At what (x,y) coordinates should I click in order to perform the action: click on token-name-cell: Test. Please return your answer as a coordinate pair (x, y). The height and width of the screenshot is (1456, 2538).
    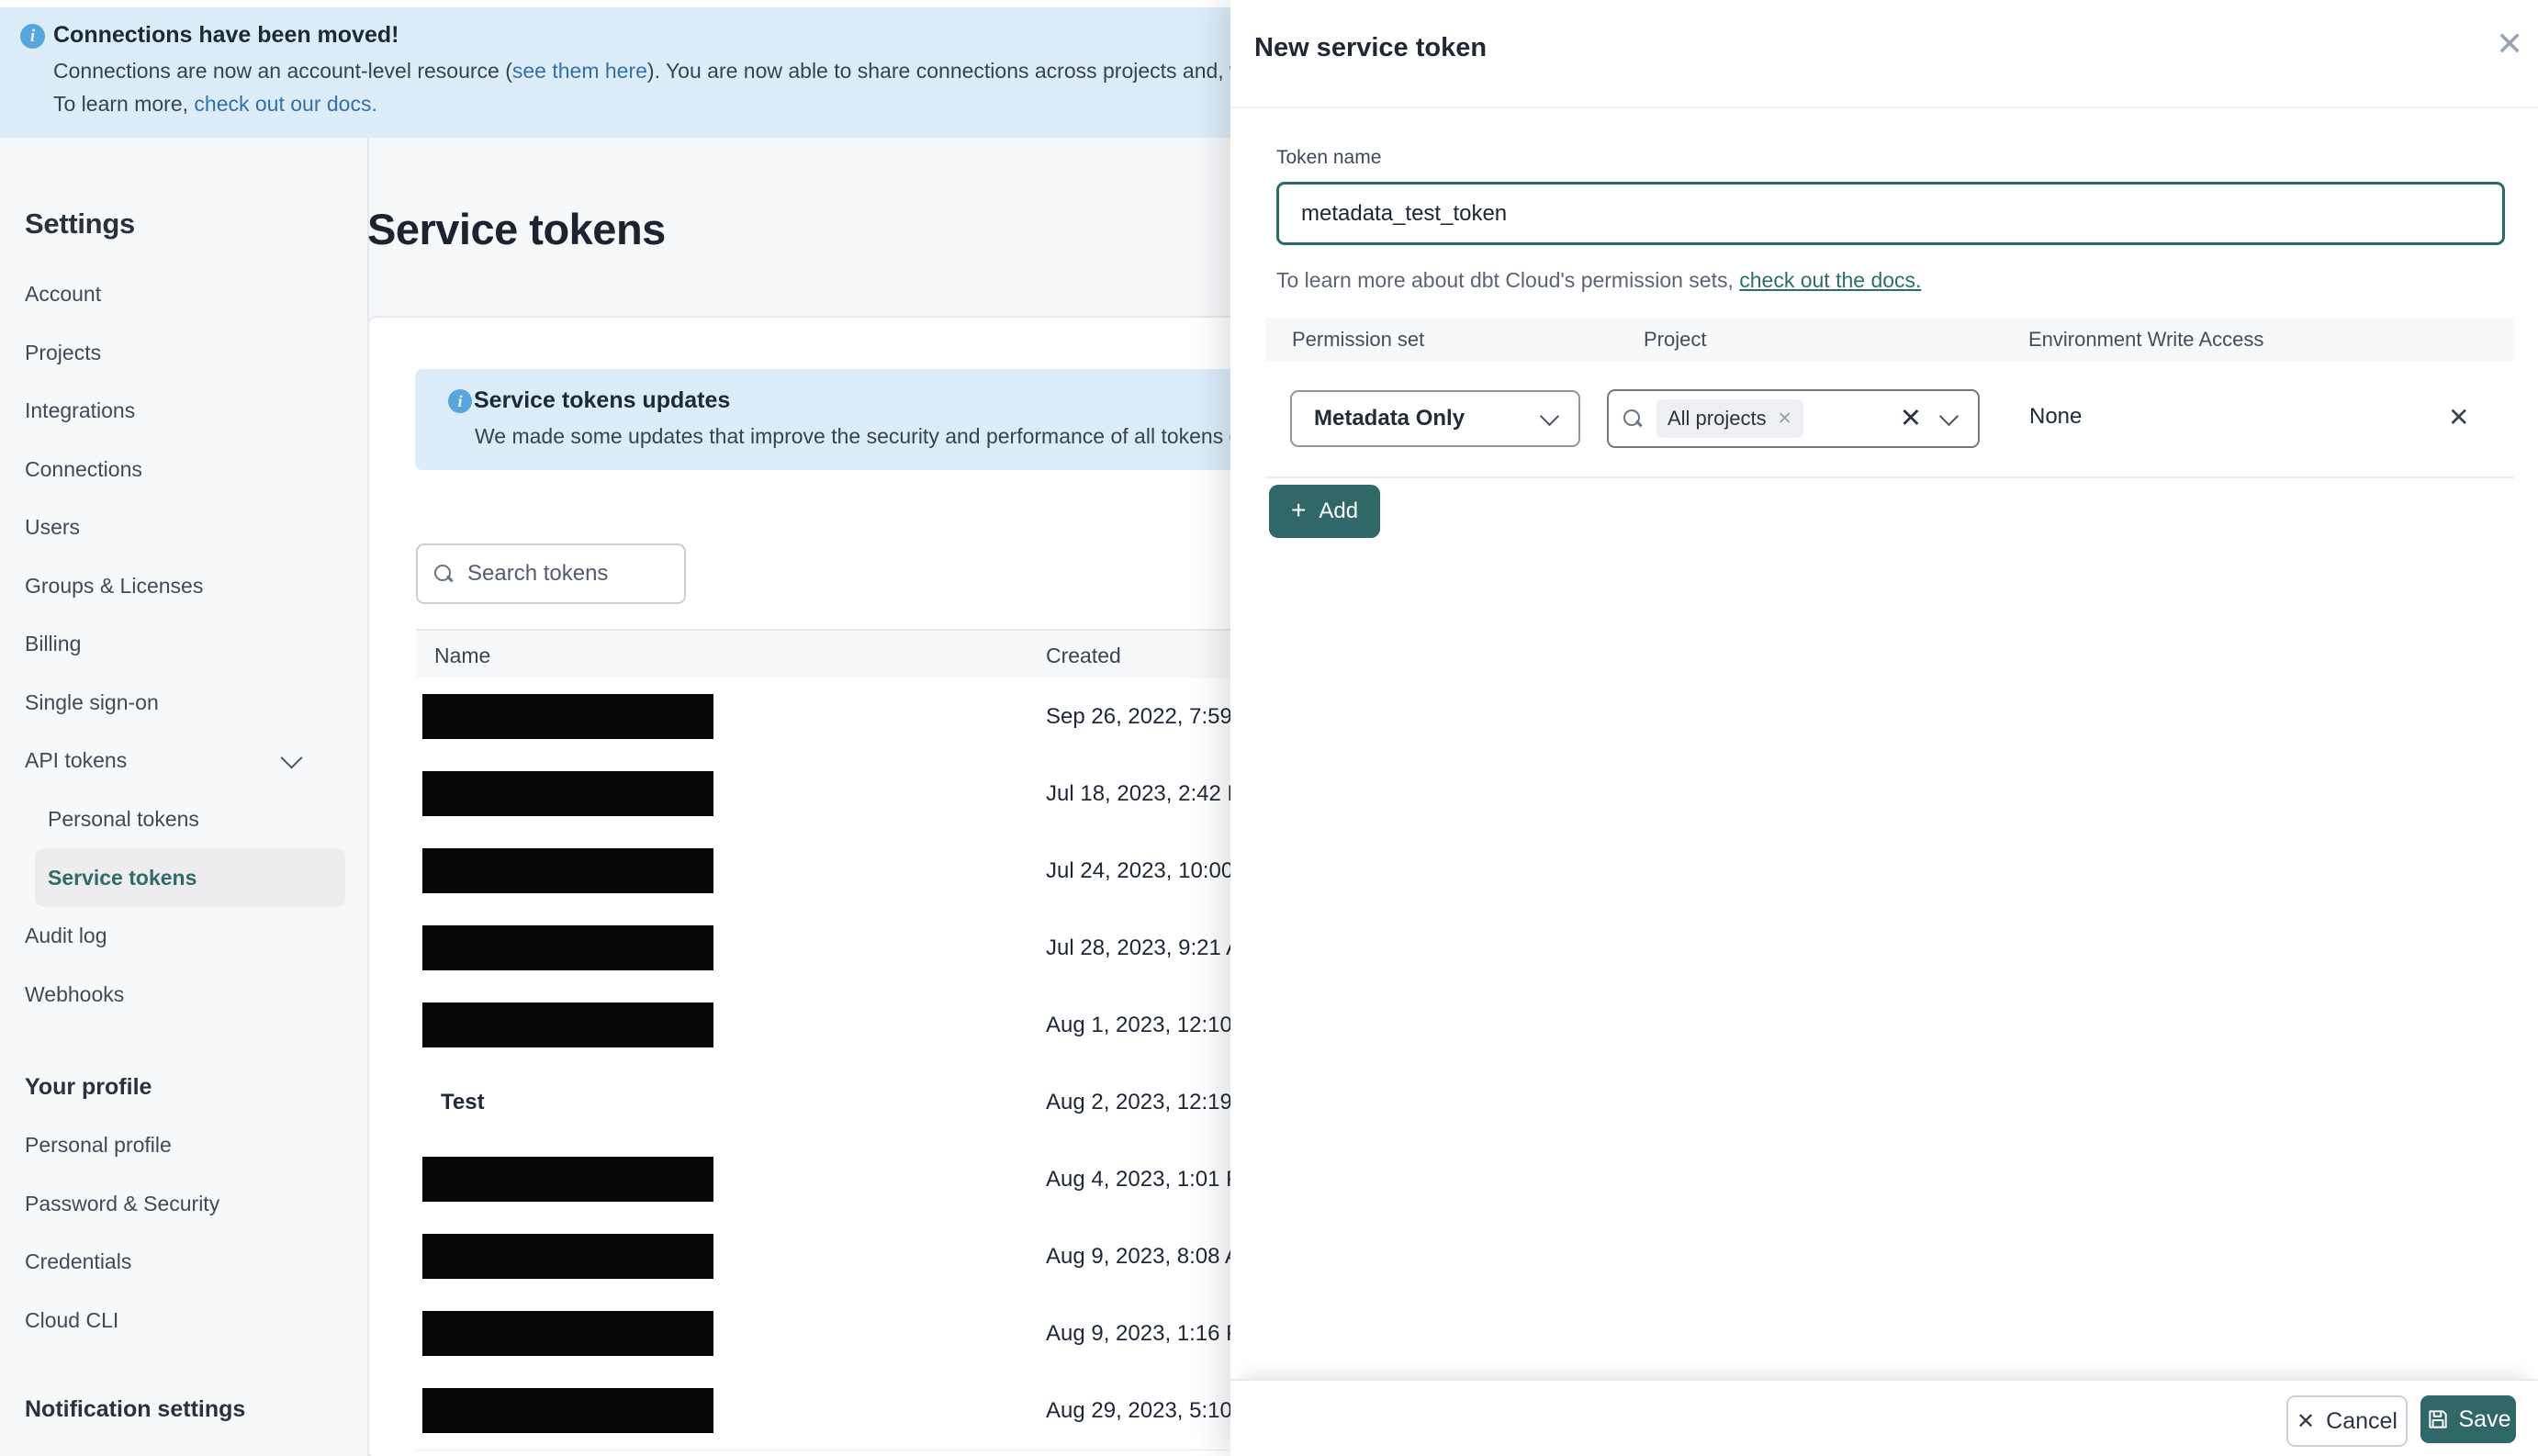
    Looking at the image, I should click on (463, 1102).